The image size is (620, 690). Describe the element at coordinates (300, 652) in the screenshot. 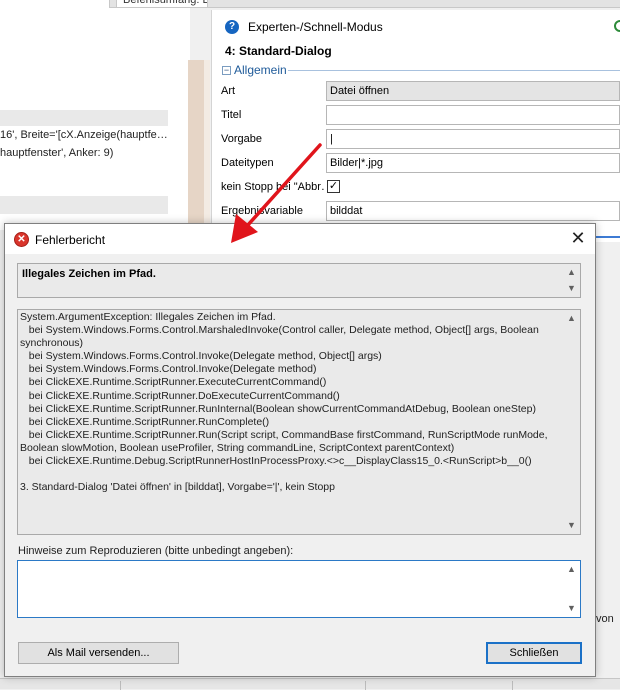

I see `dialog-footer: Als Mail versenden... Schließen` at that location.